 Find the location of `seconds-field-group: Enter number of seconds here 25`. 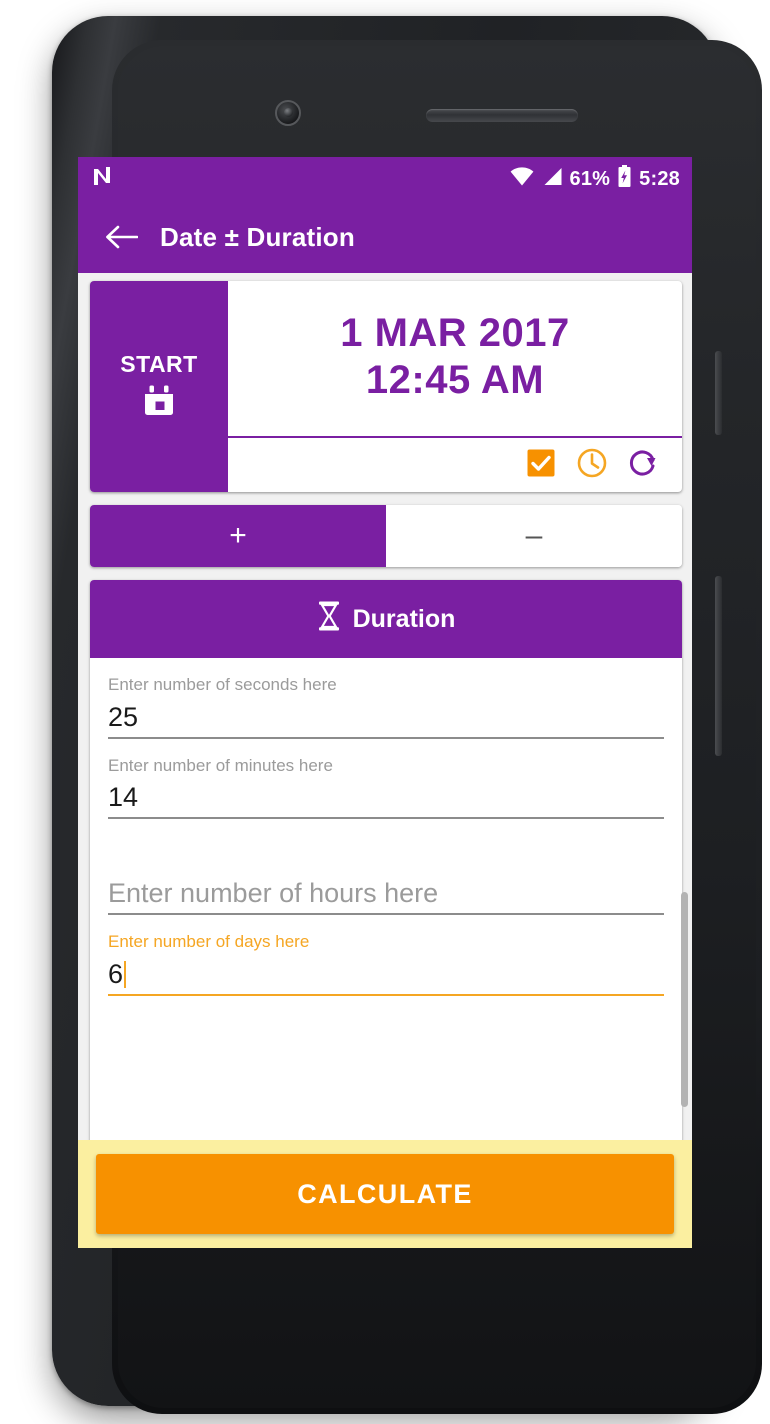

seconds-field-group: Enter number of seconds here 25 is located at coordinates (386, 698).